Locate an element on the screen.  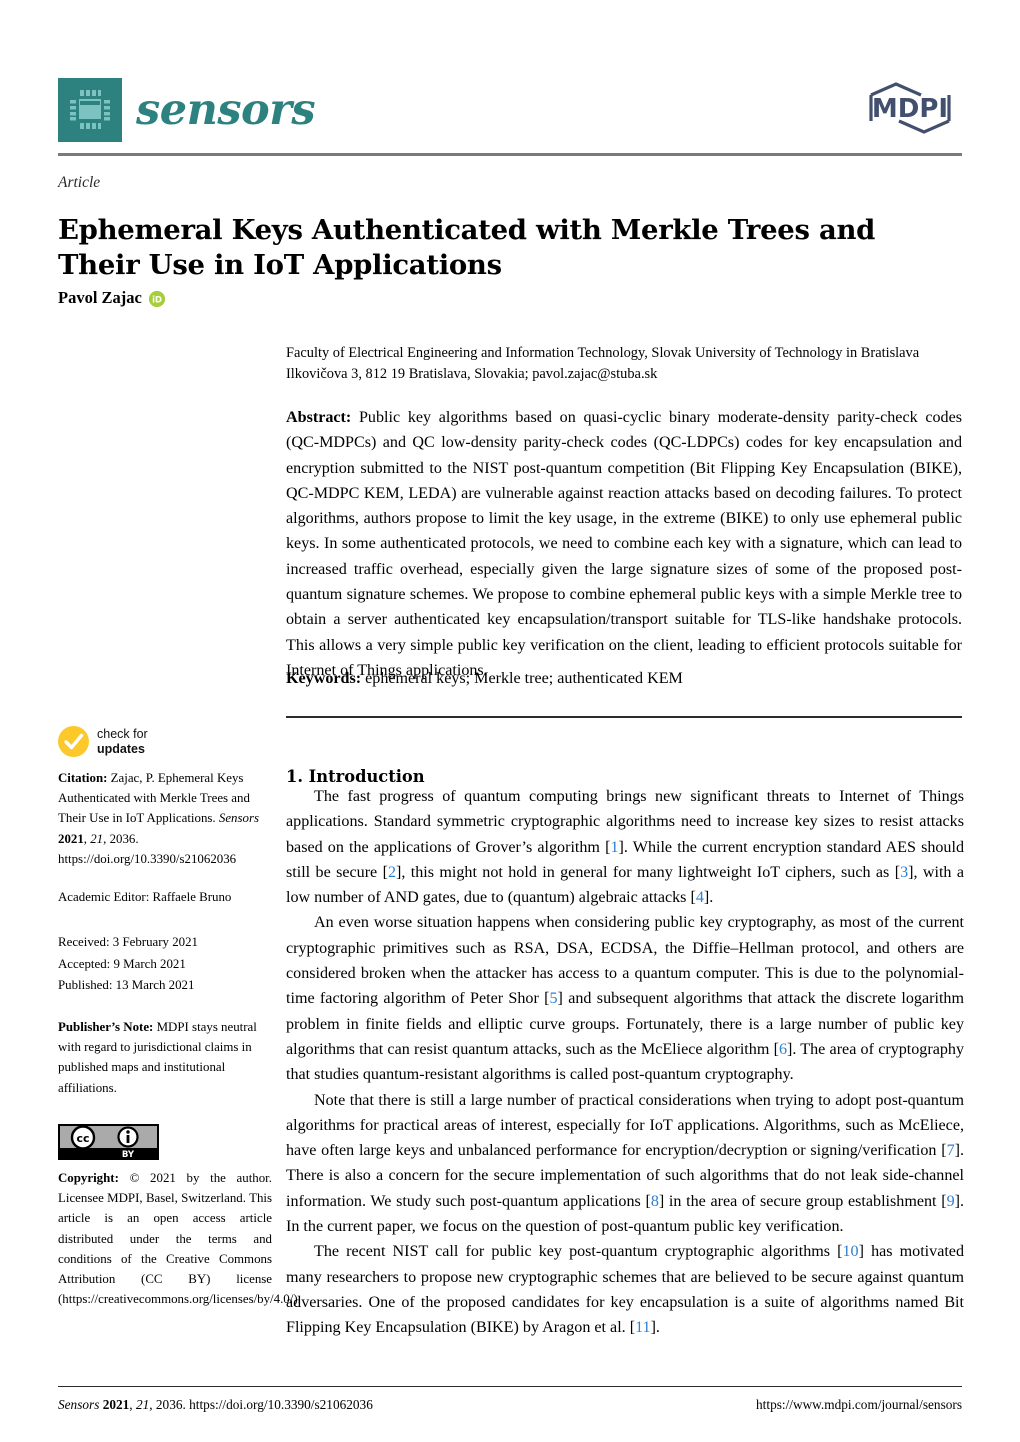
citation-reference-link: 9 is located at coordinates (951, 1201).